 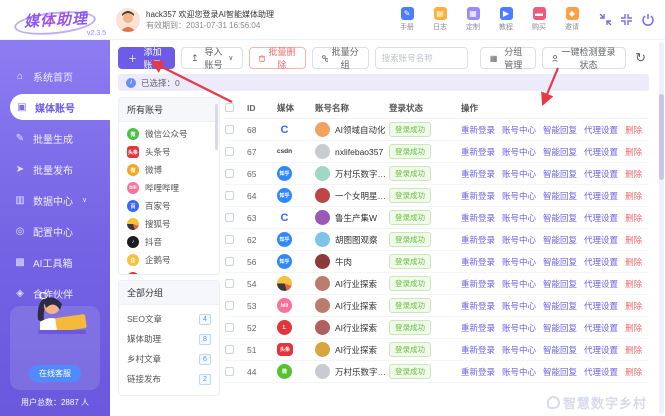 I want to click on search-input, so click(x=421, y=58).